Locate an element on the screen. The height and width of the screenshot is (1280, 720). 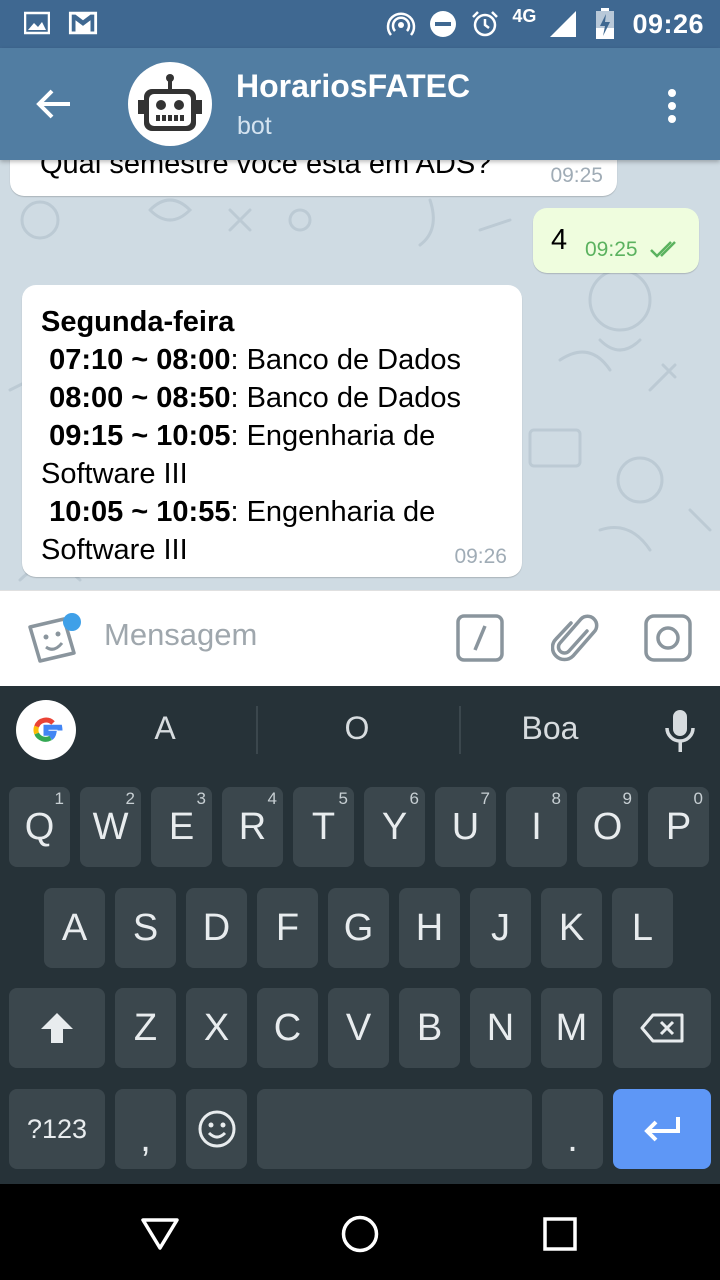
key-c: C is located at coordinates (287, 1028).